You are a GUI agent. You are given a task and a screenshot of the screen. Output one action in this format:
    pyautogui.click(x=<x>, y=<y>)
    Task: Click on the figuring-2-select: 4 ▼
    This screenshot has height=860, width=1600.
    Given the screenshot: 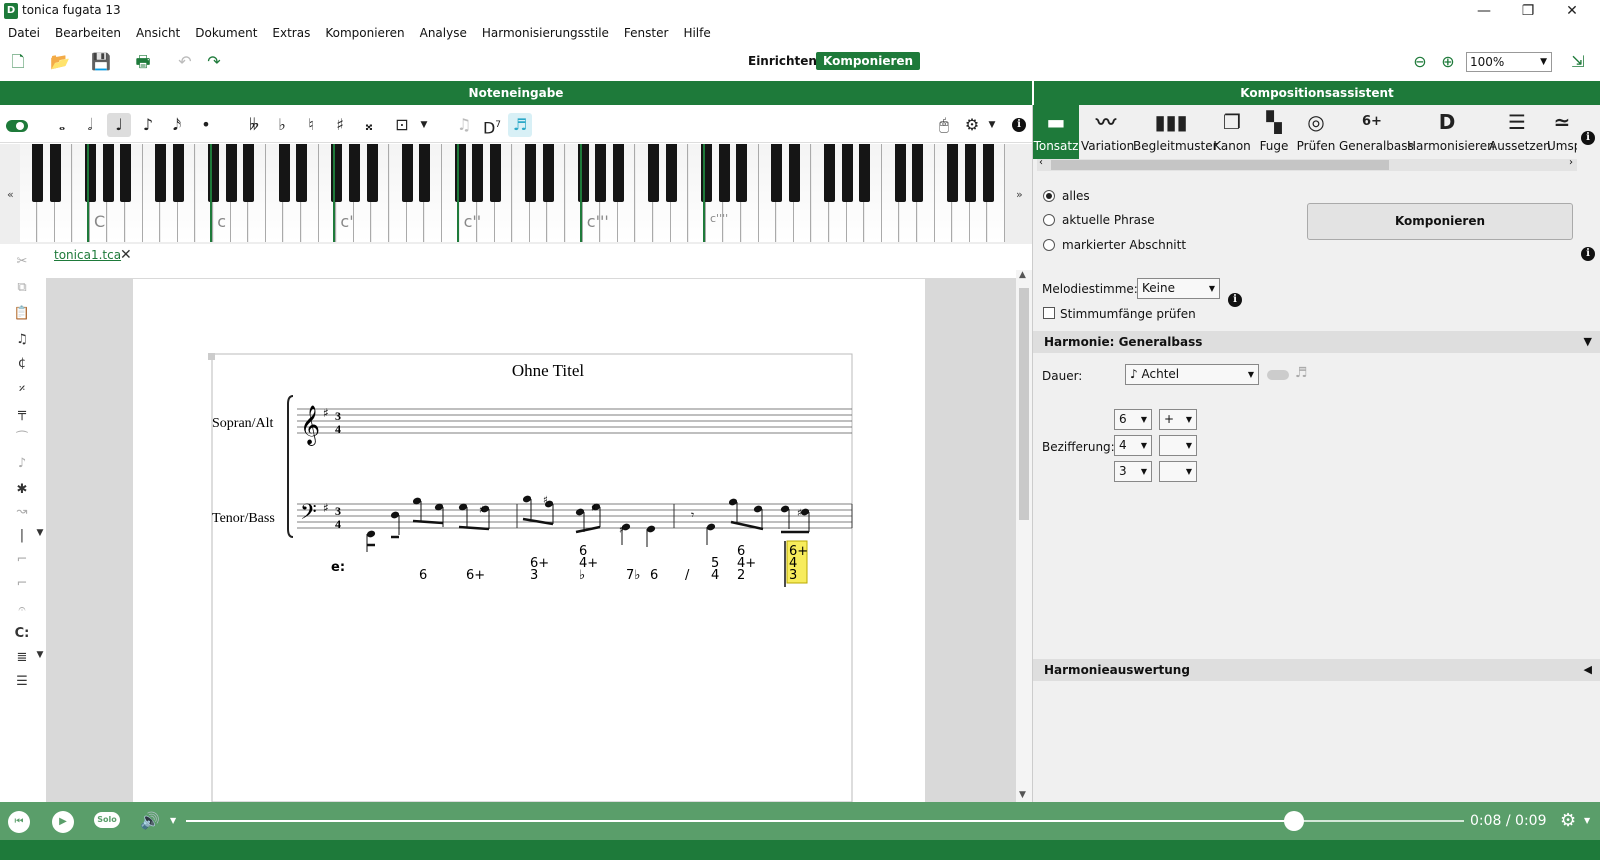 What is the action you would take?
    pyautogui.click(x=1133, y=445)
    